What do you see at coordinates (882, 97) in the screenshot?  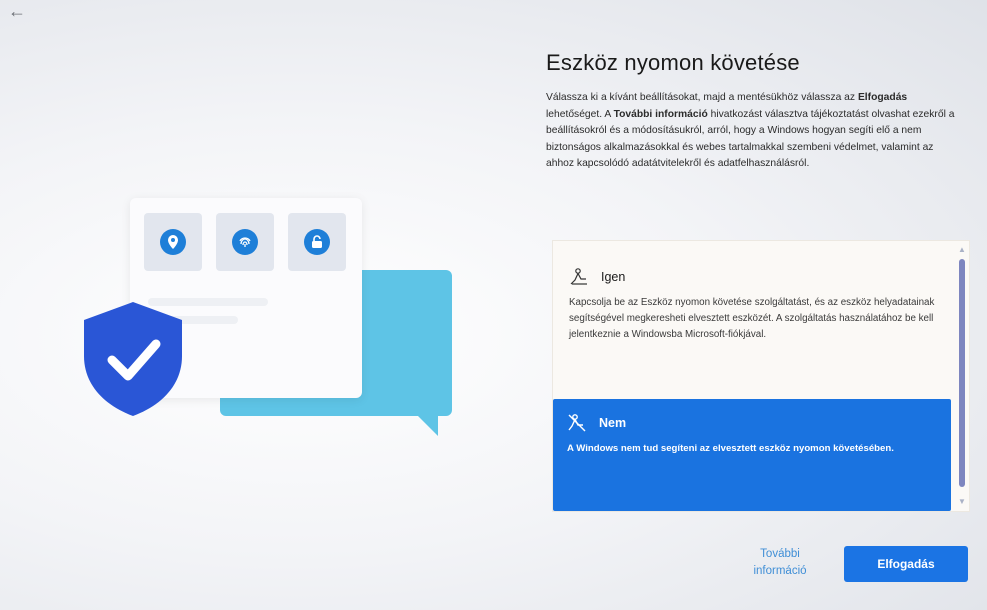 I see `description-bold-accept: Elfogadás` at bounding box center [882, 97].